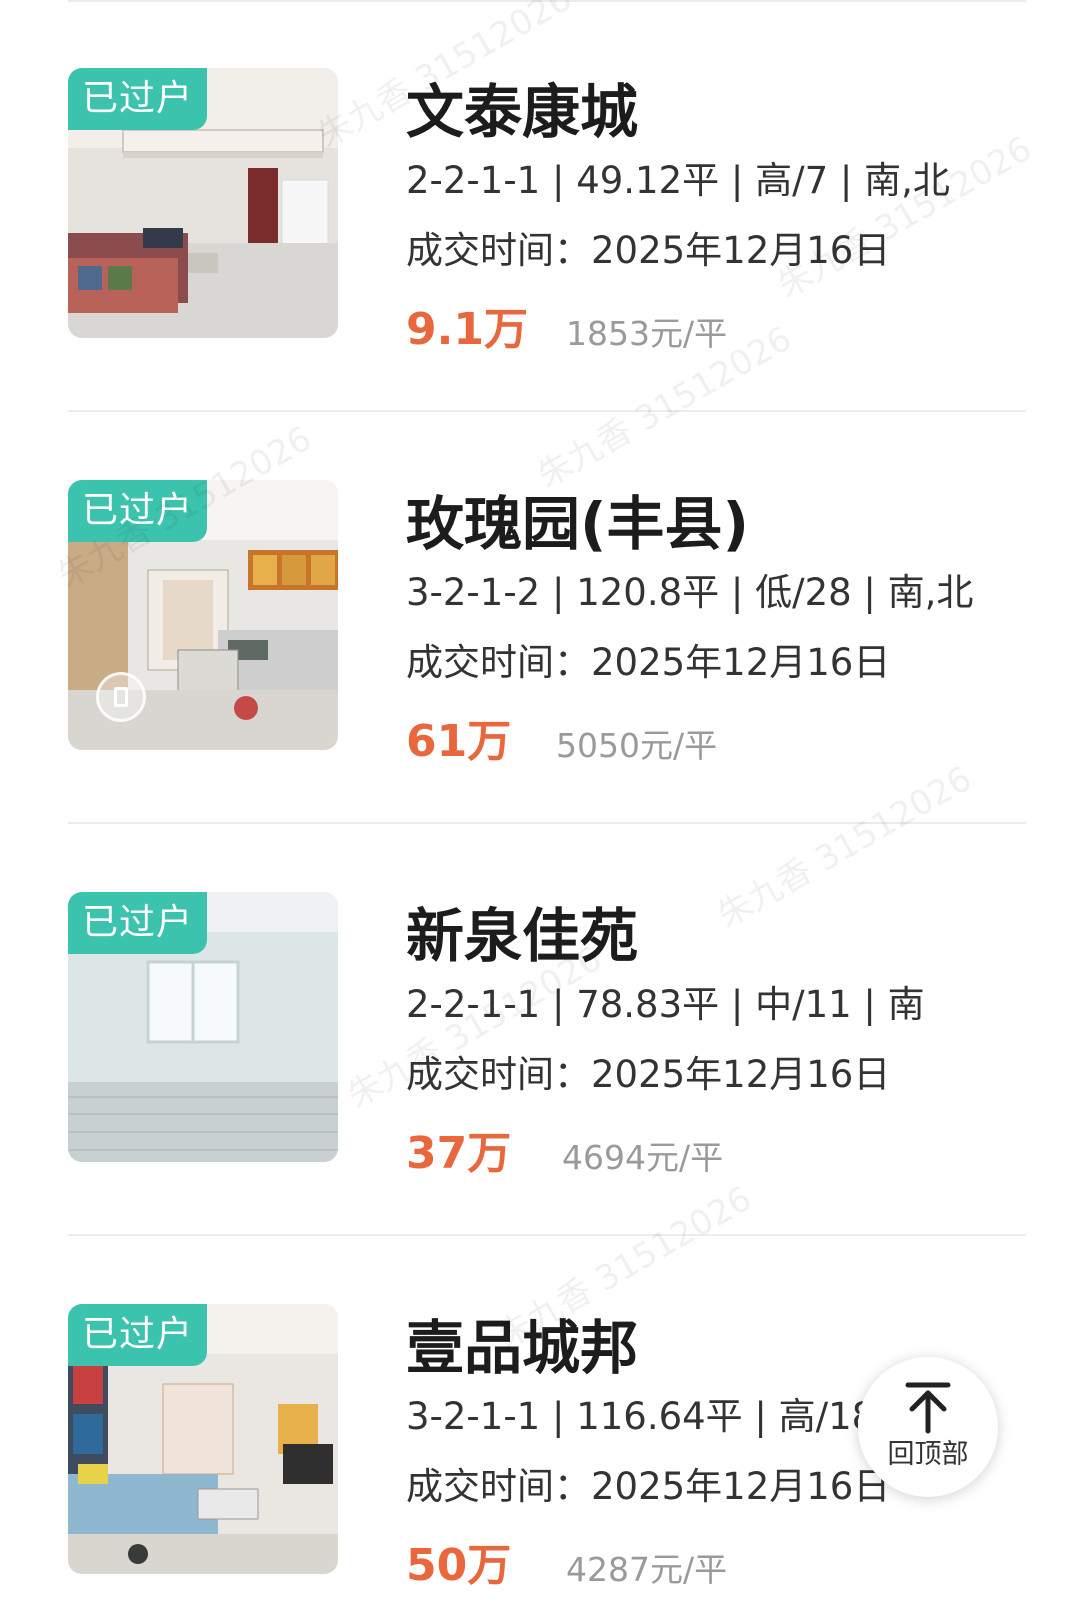 Image resolution: width=1080 pixels, height=1617 pixels. What do you see at coordinates (641, 1416) in the screenshot?
I see `listing-specs: 3-2-1-1 | 116.64平 | 高/18` at bounding box center [641, 1416].